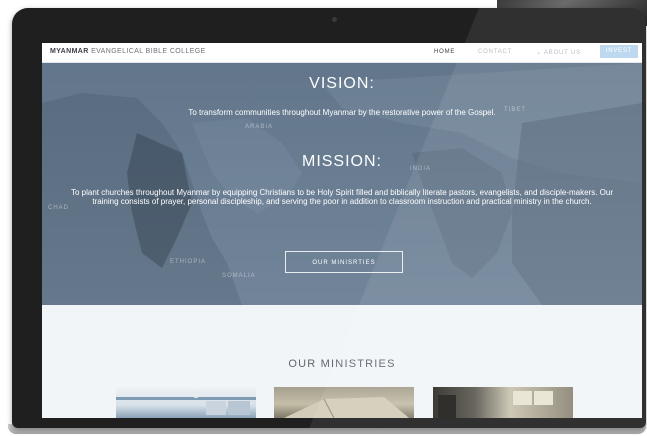 This screenshot has width=647, height=436. I want to click on brand-bold: MYANMAR, so click(69, 51).